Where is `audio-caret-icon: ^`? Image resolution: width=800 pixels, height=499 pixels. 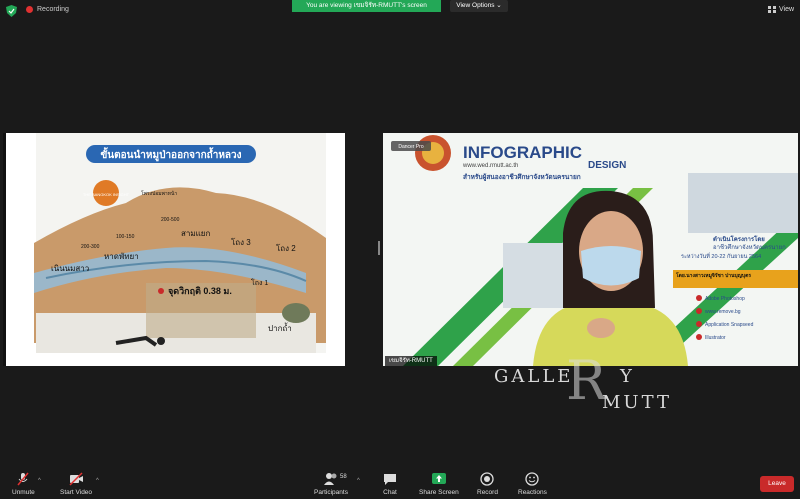
audio-caret-icon: ^ is located at coordinates (39, 481).